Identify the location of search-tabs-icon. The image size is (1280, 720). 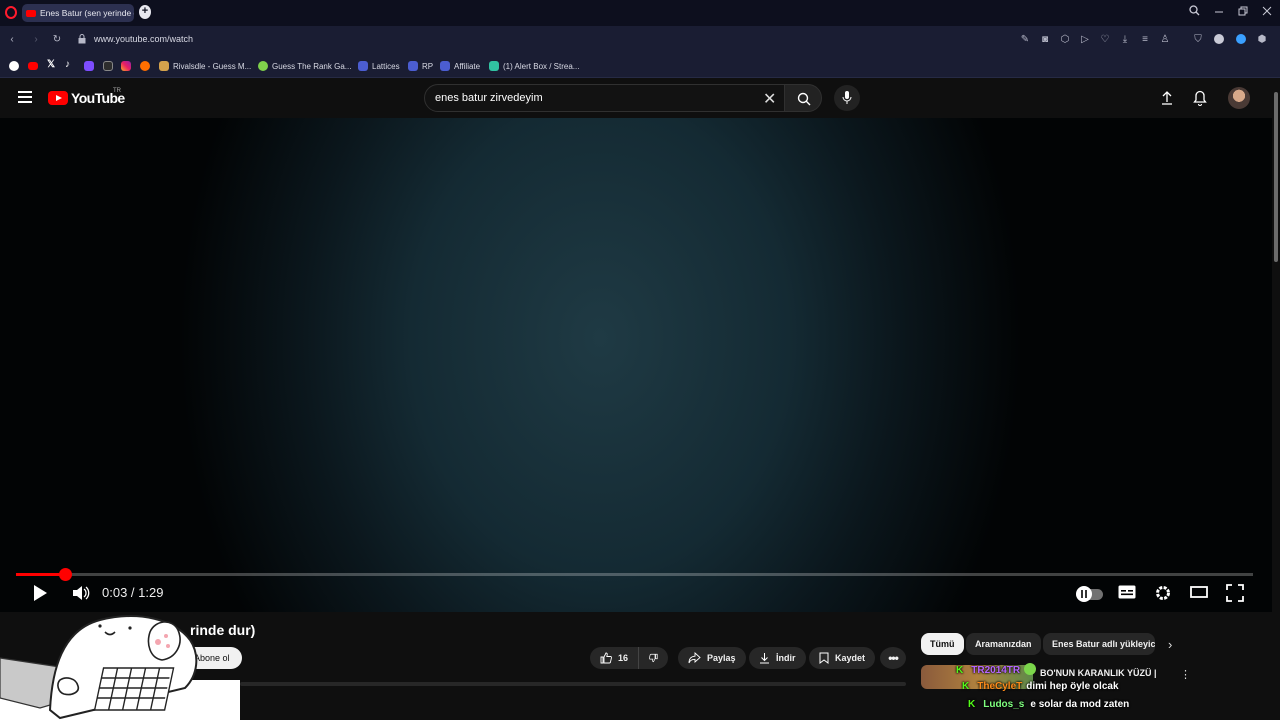
(1194, 13).